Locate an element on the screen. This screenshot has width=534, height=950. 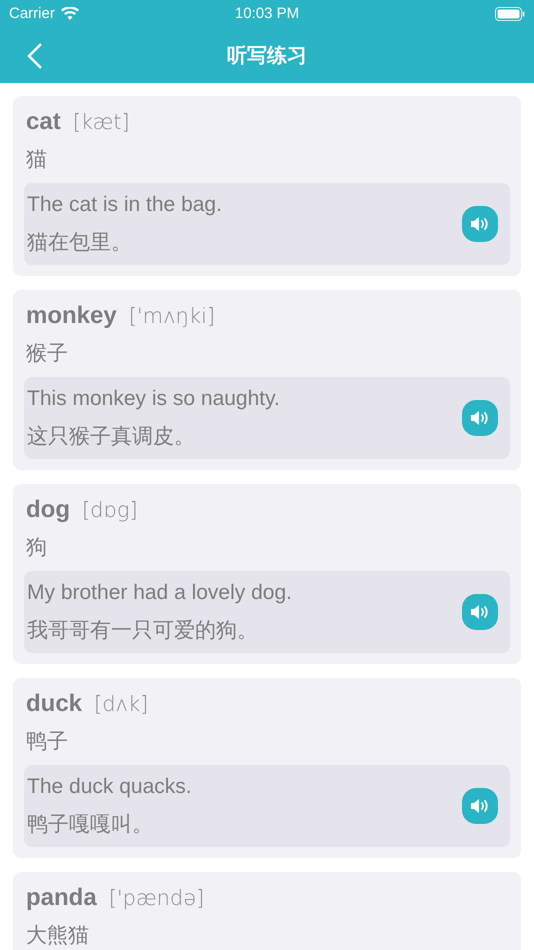
word-label: panda is located at coordinates (61, 898).